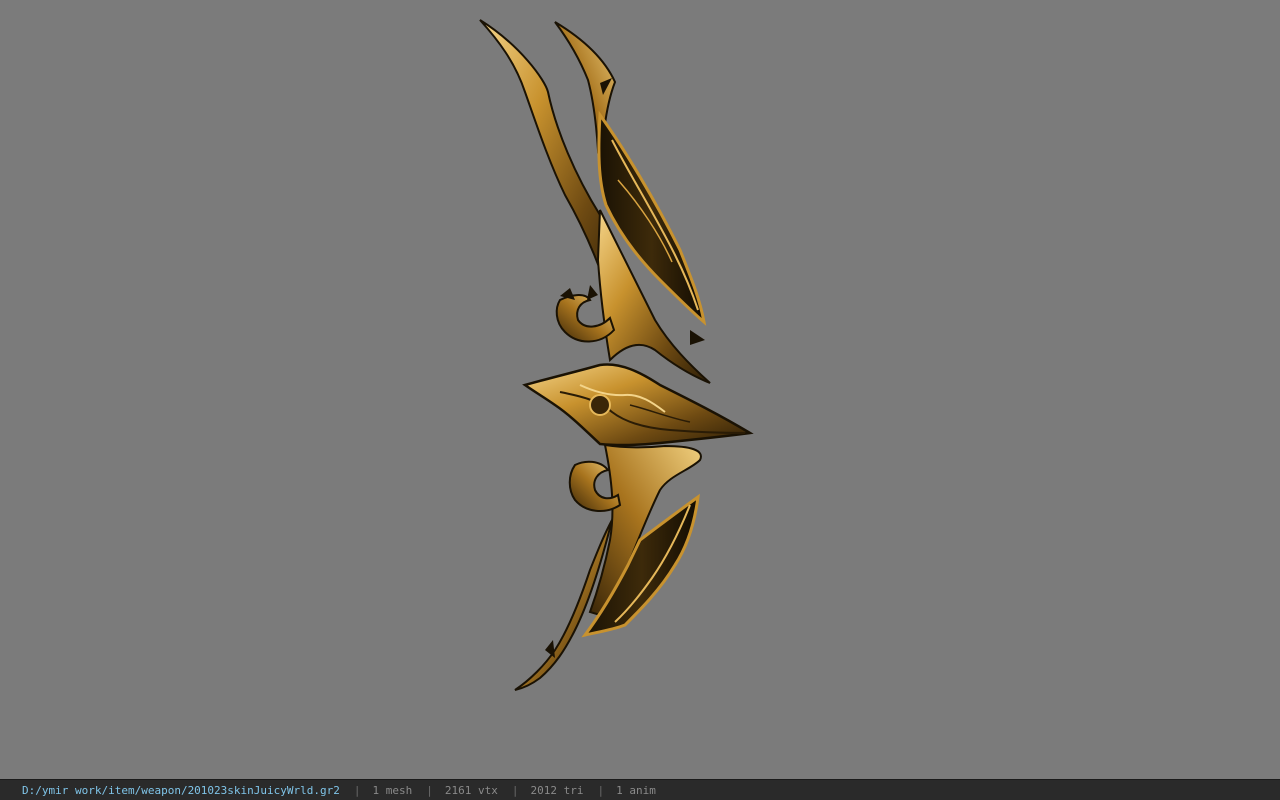 Image resolution: width=1280 pixels, height=800 pixels. Describe the element at coordinates (392, 790) in the screenshot. I see `mesh-count: 1 mesh` at that location.